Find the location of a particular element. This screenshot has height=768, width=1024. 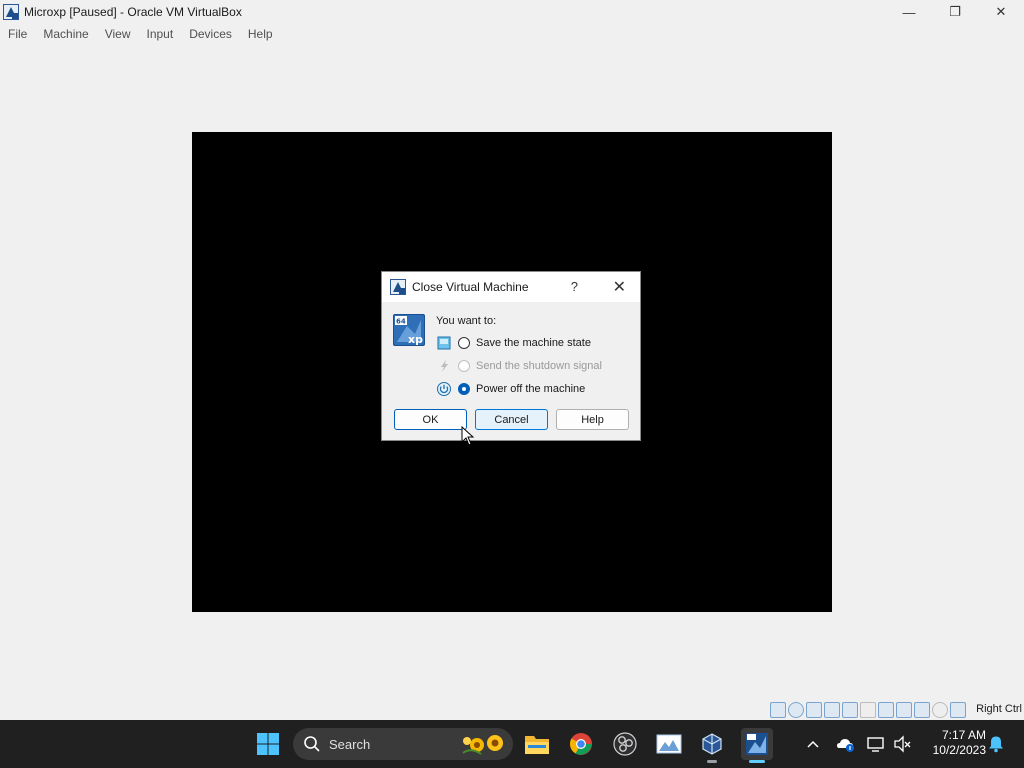

obs-icon is located at coordinates (625, 744).